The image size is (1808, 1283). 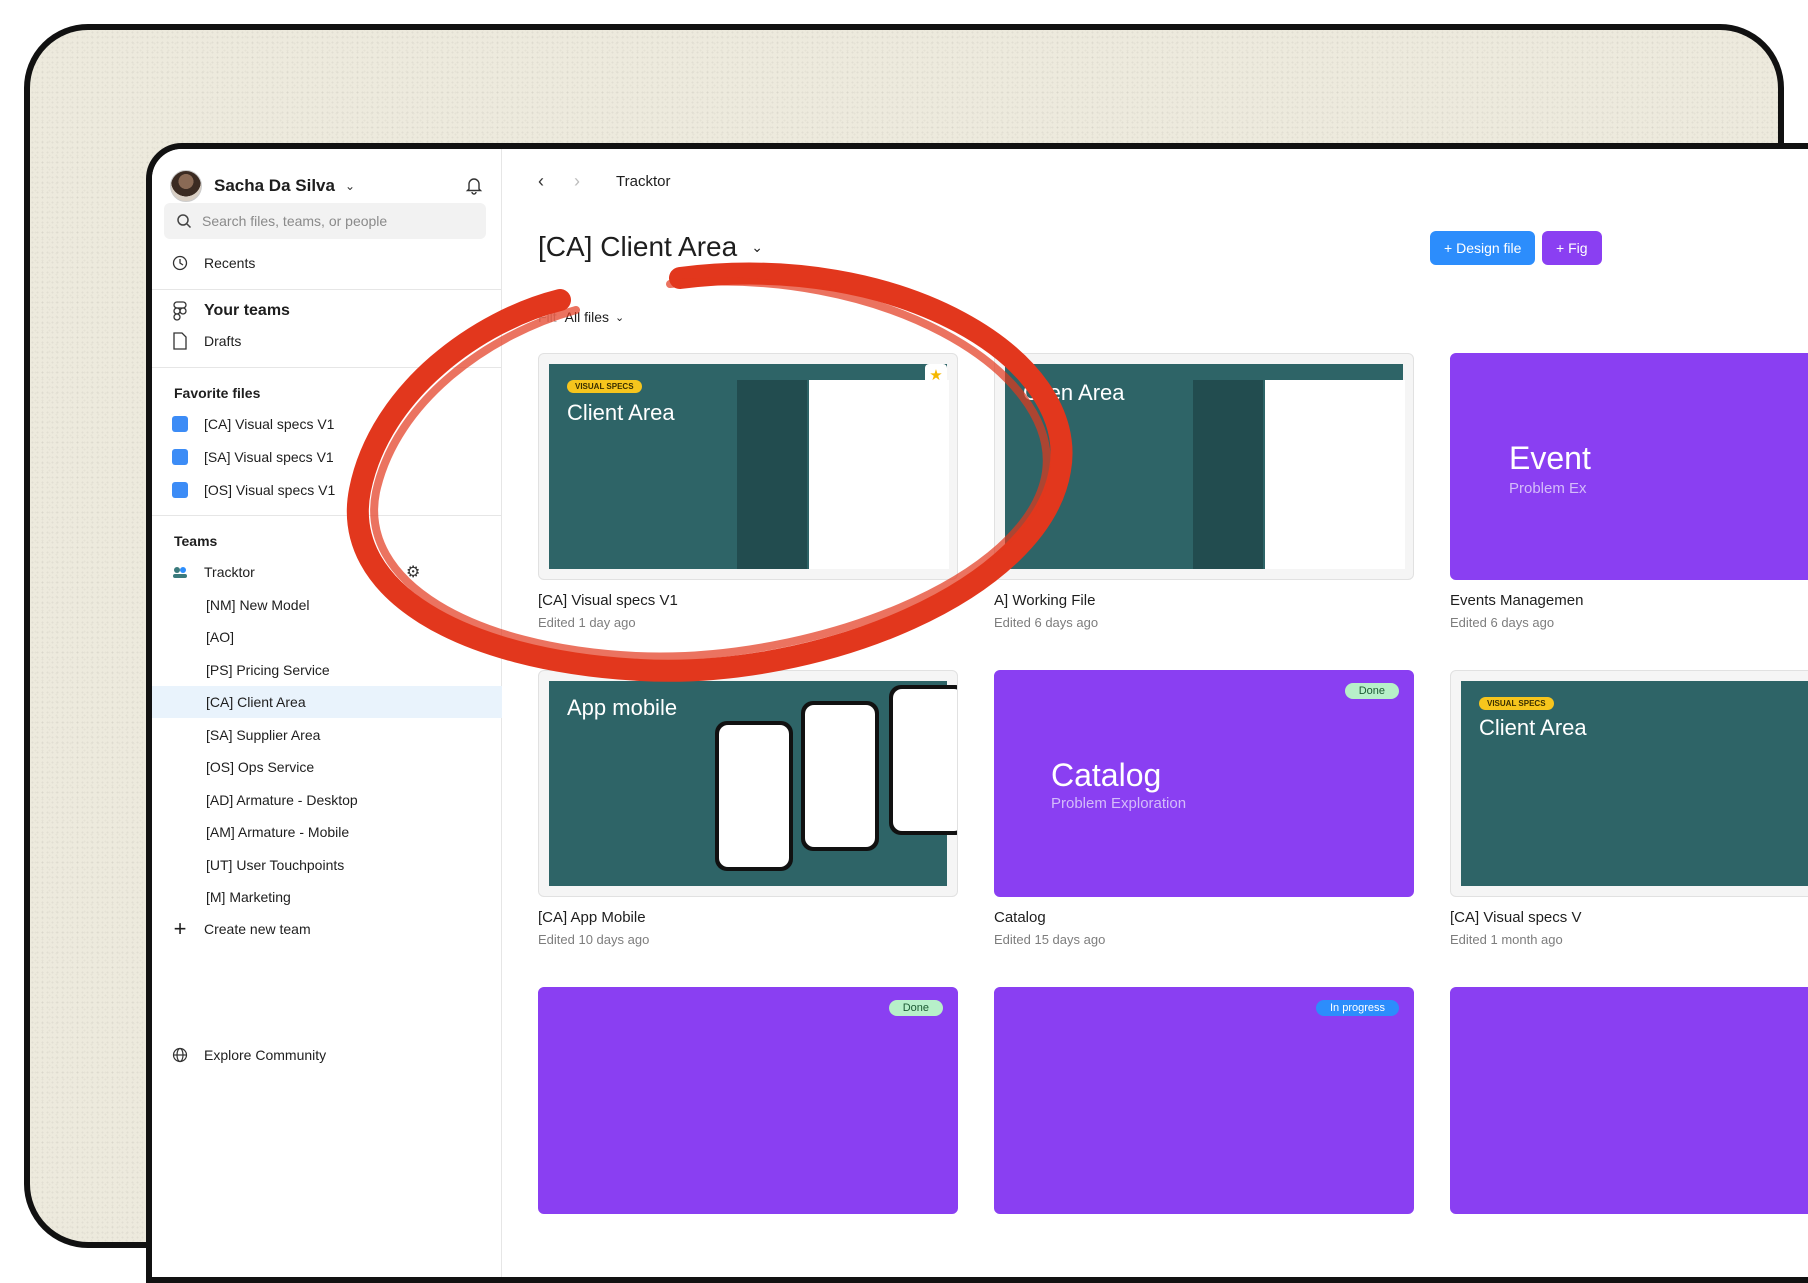 What do you see at coordinates (252, 424) in the screenshot?
I see `favorite-file: [CA] Visual specs V1` at bounding box center [252, 424].